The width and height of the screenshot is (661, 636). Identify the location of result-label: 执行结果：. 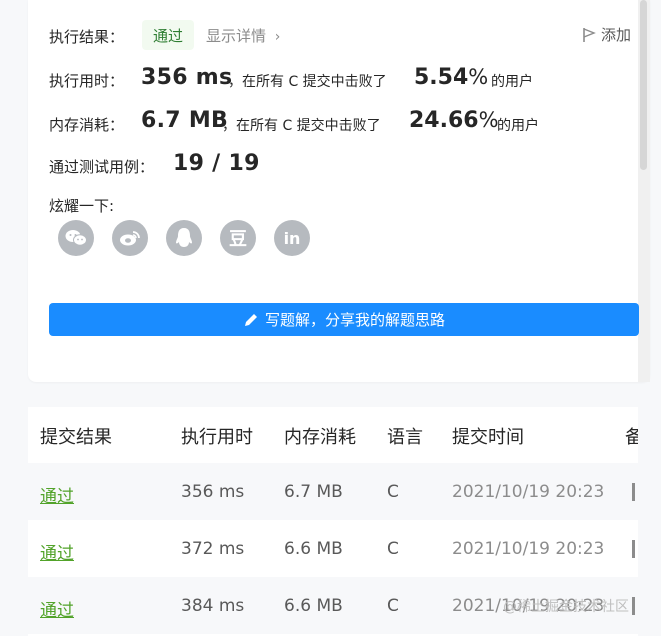
(87, 37).